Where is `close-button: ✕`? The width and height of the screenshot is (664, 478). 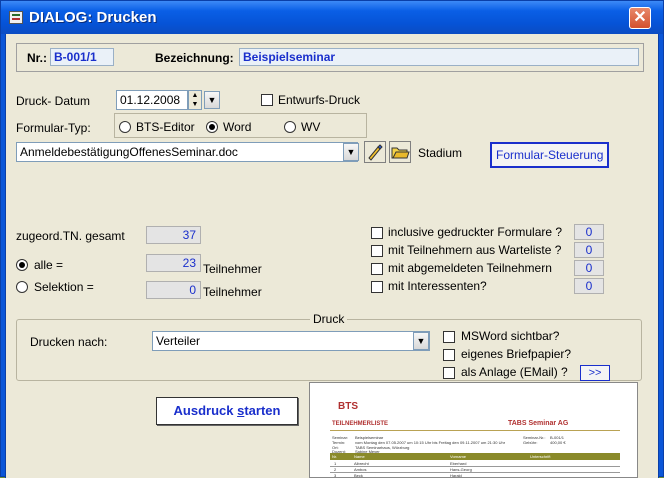
close-button: ✕ is located at coordinates (640, 18).